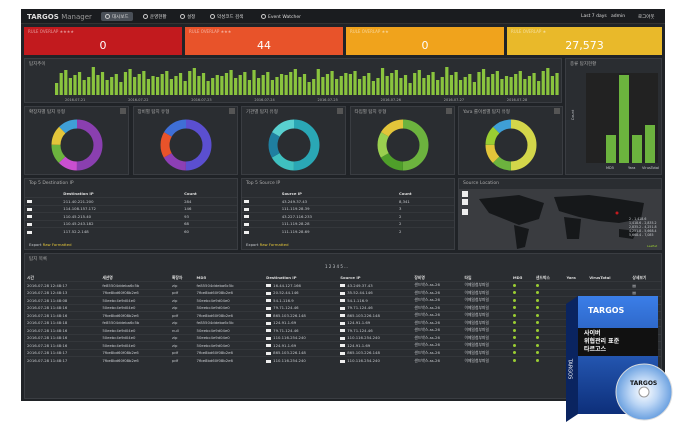  What do you see at coordinates (608, 278) in the screenshot?
I see `col-header: VirusTotal` at bounding box center [608, 278].